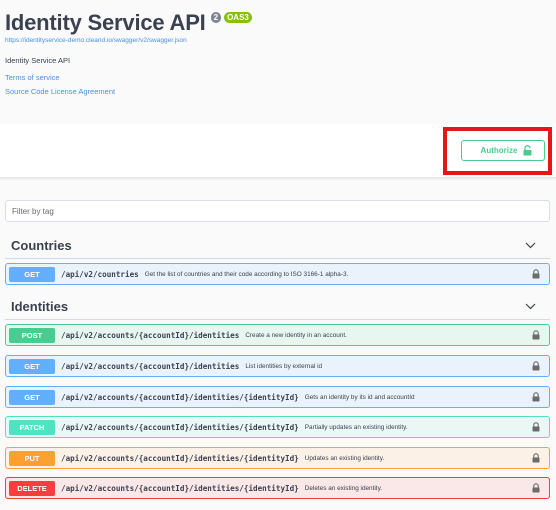 This screenshot has height=510, width=556. I want to click on method-badge: POST, so click(32, 335).